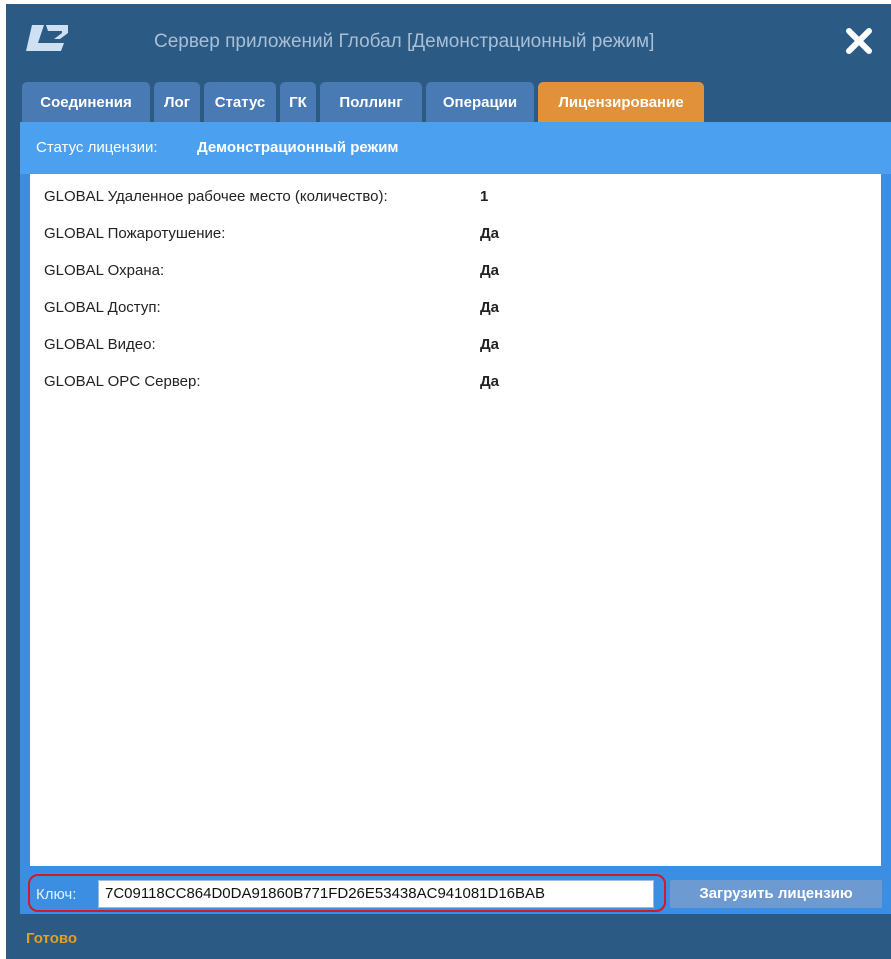 This screenshot has height=959, width=891. Describe the element at coordinates (859, 41) in the screenshot. I see `close-icon` at that location.